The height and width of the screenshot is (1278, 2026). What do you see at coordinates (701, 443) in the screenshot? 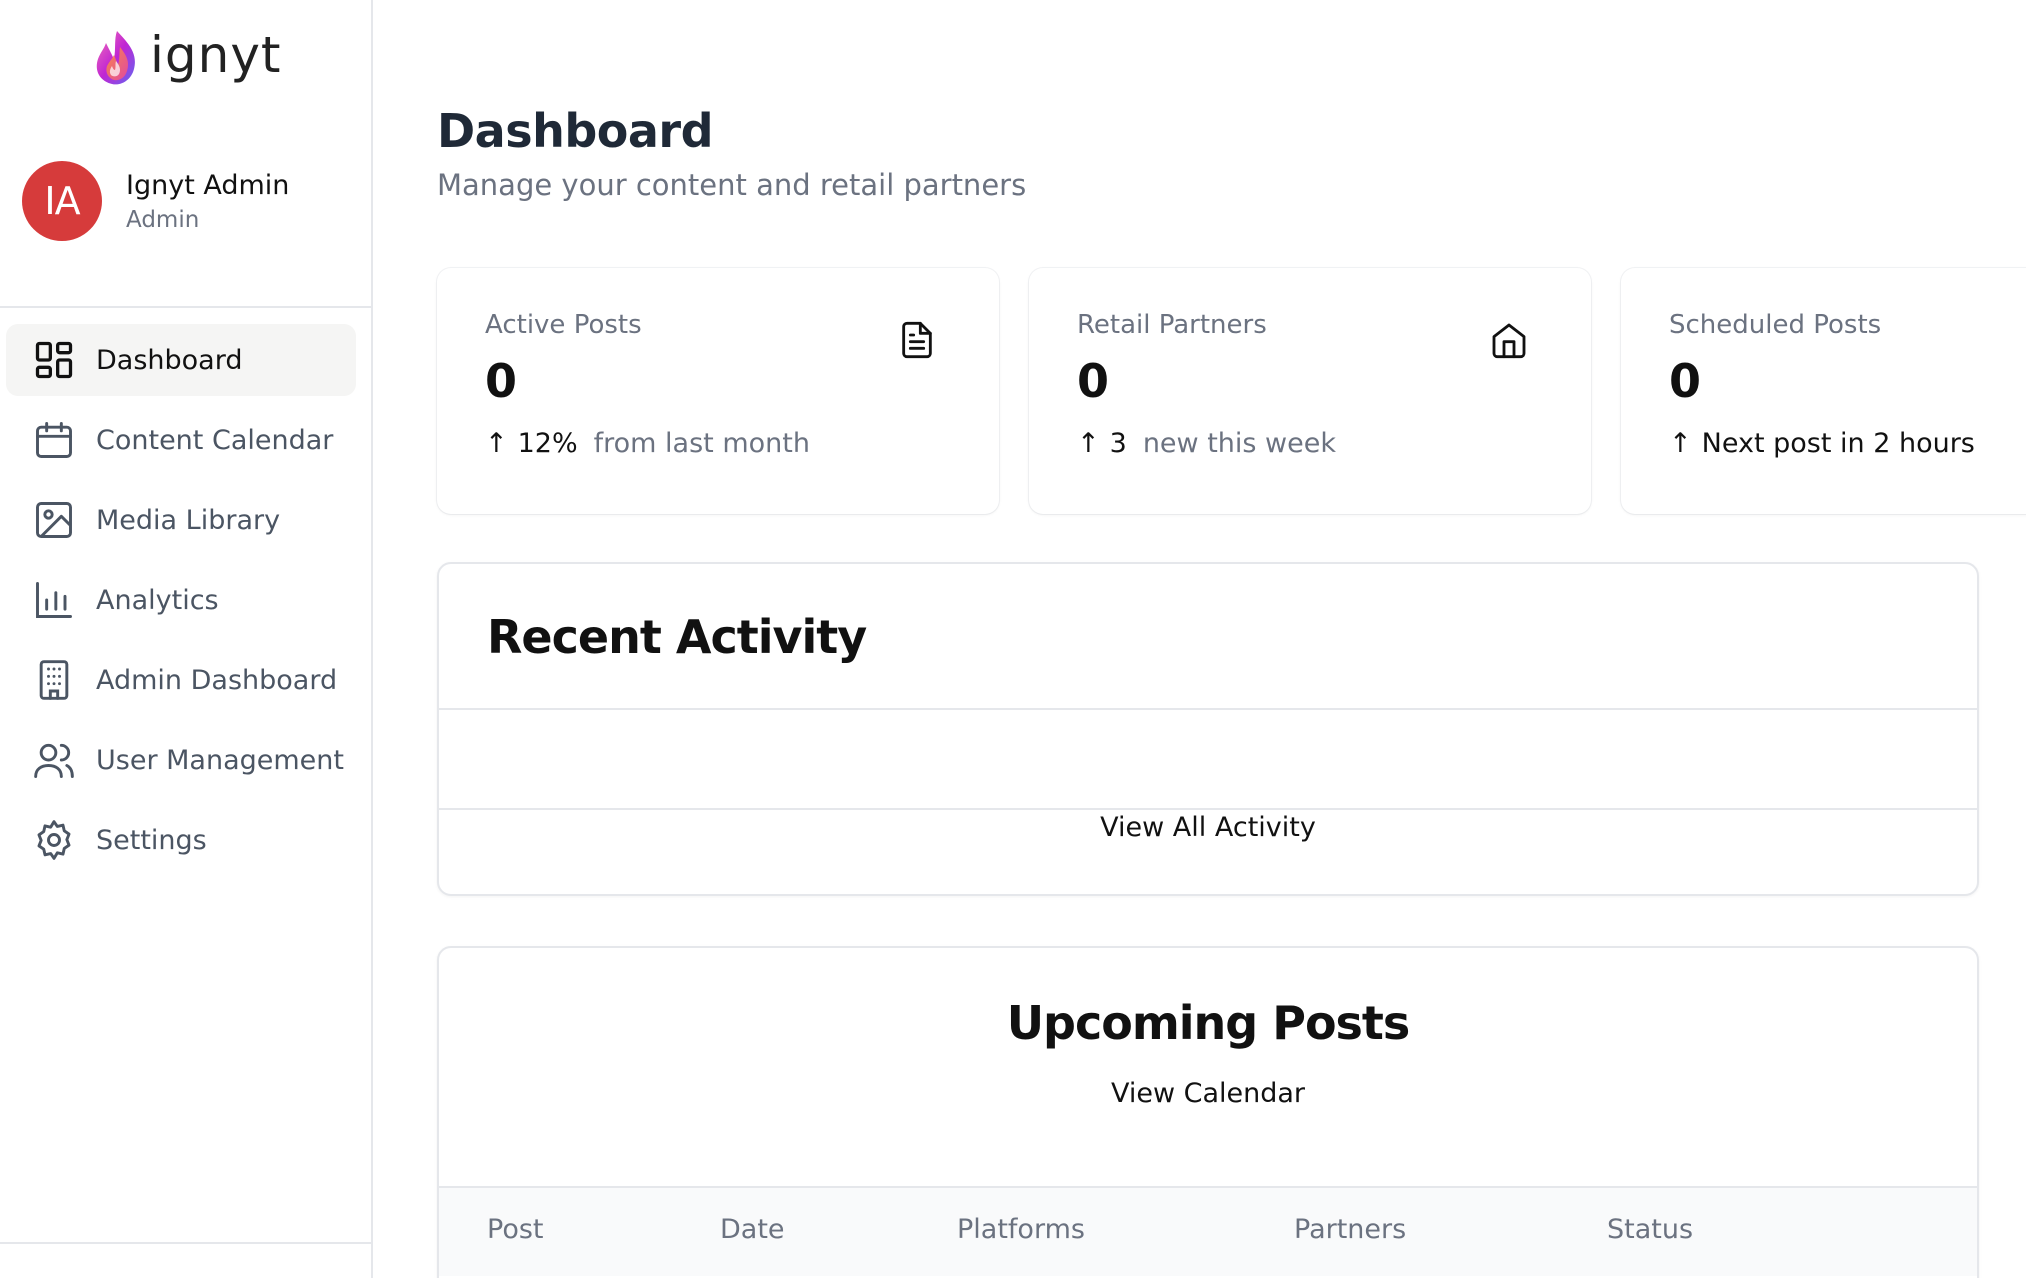
I see `stat-trend-note: from last month` at bounding box center [701, 443].